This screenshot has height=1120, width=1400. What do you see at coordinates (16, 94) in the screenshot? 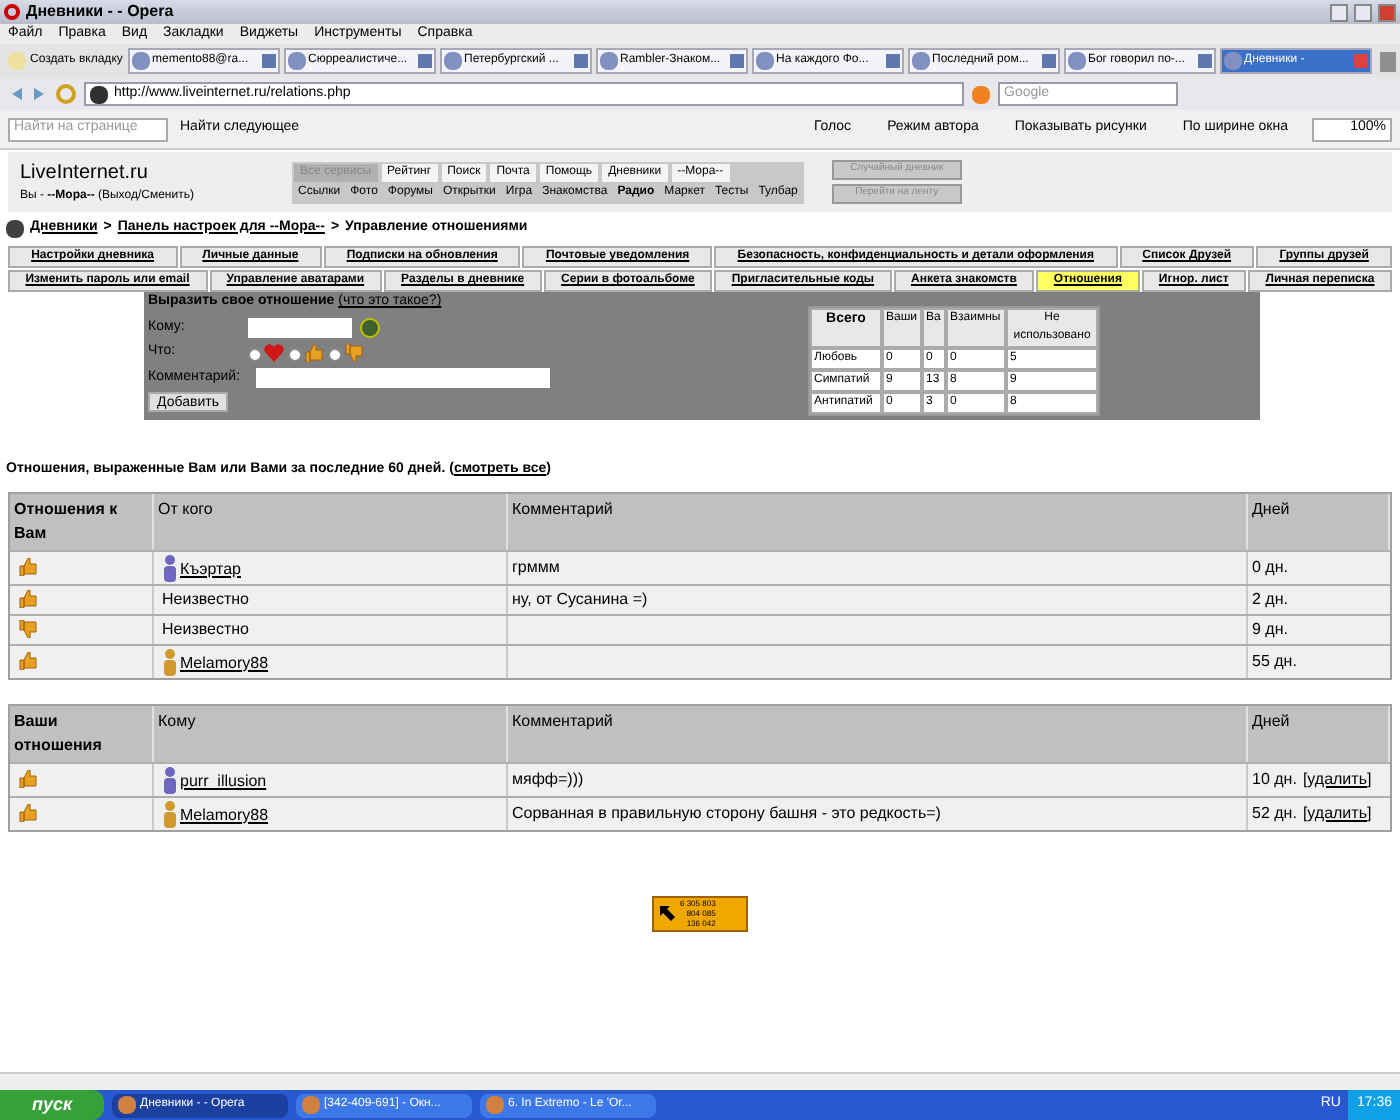
I see `back-icon` at bounding box center [16, 94].